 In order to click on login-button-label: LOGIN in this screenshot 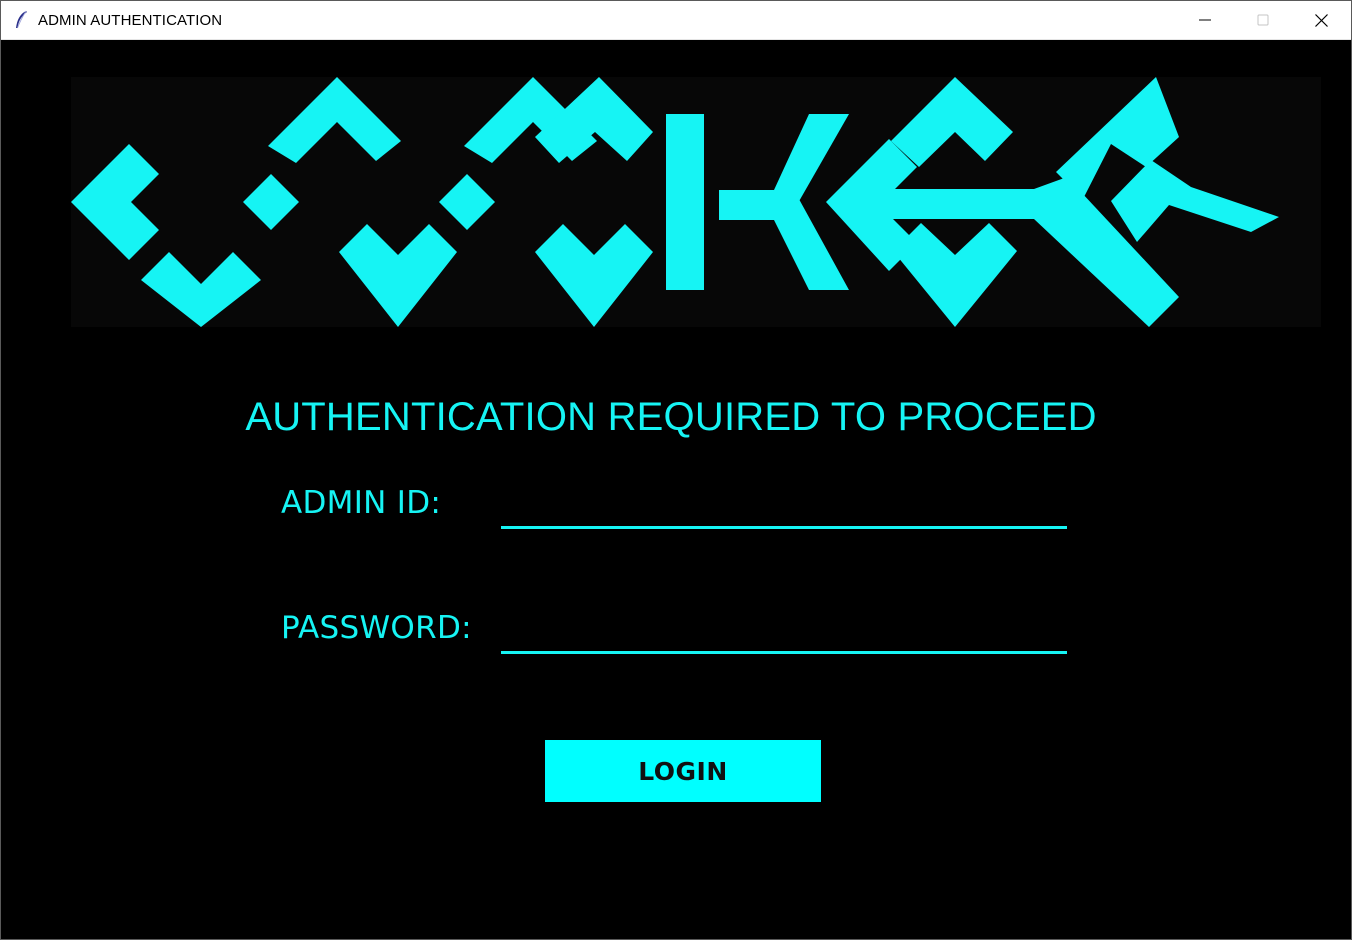, I will do `click(683, 771)`.